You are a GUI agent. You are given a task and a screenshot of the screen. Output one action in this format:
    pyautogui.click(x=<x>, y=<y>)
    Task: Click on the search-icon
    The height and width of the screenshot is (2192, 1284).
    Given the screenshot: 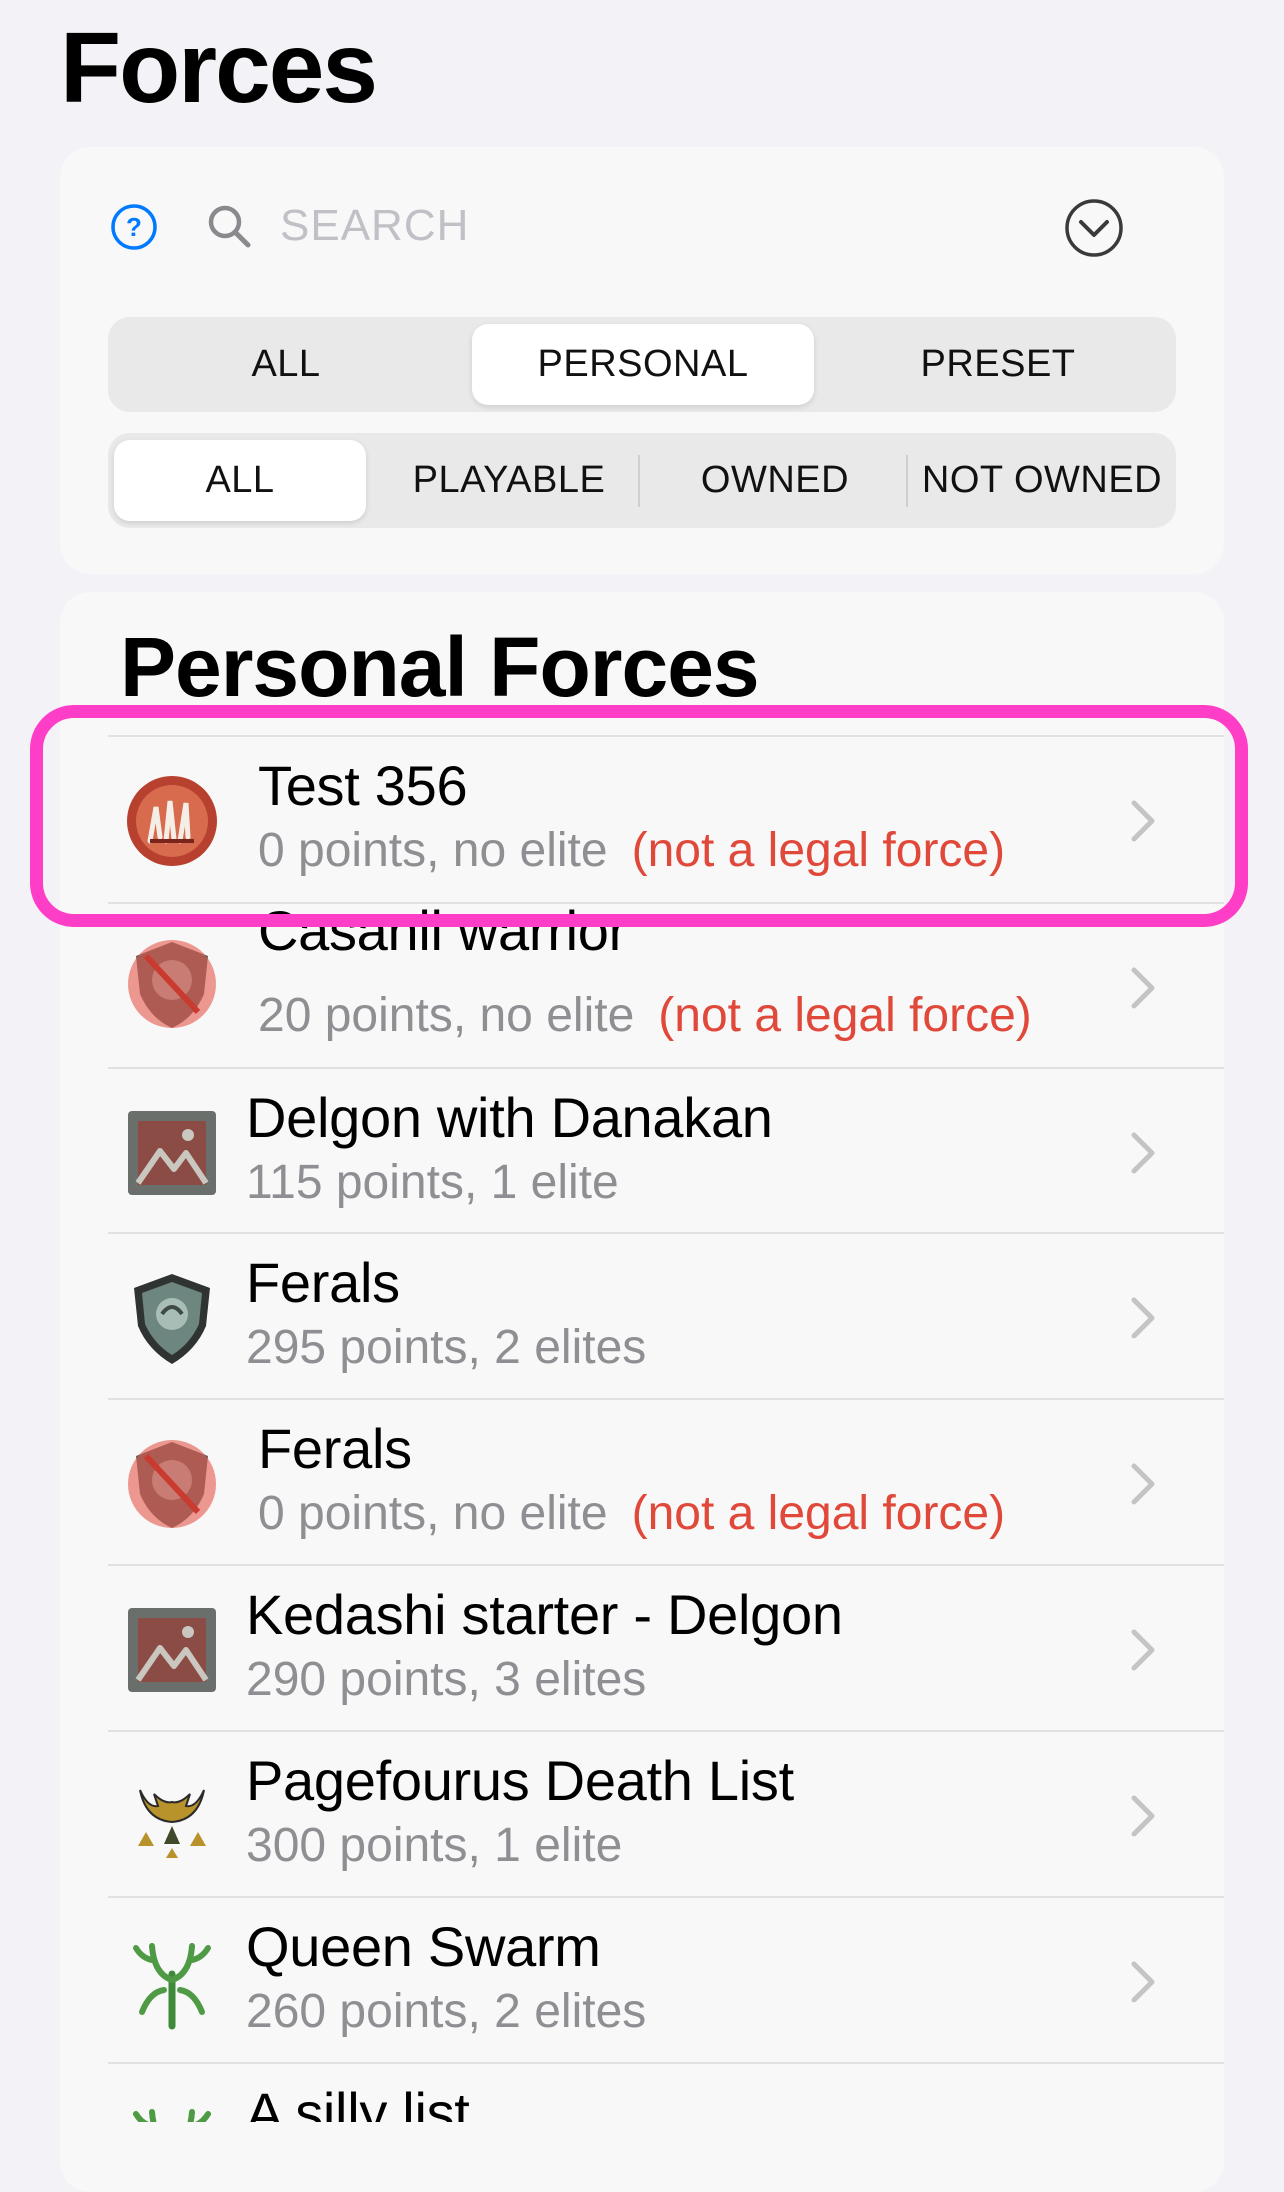 What is the action you would take?
    pyautogui.click(x=229, y=226)
    